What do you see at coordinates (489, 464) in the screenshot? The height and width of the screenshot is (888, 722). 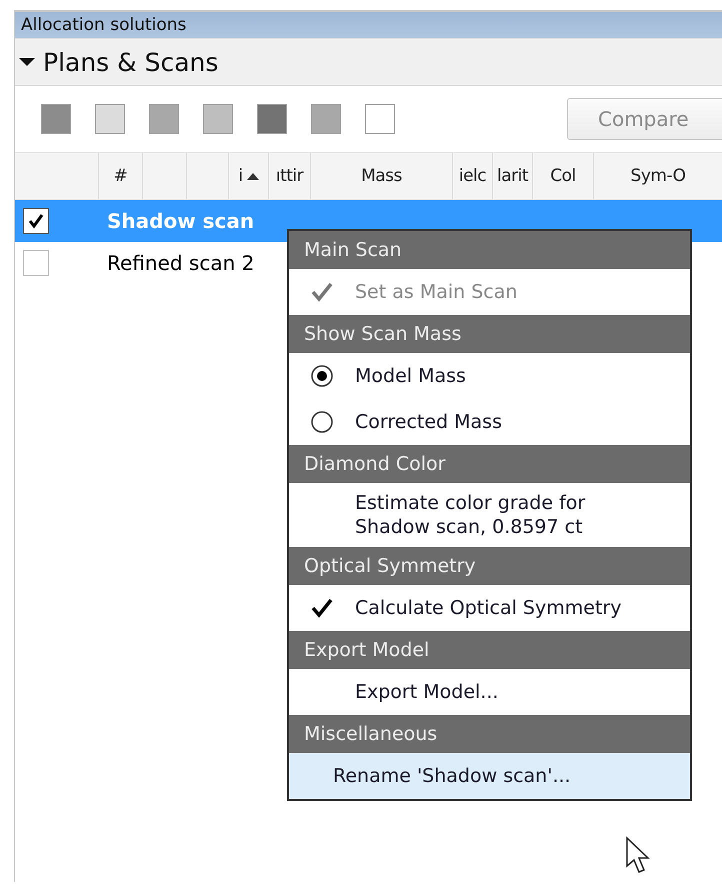 I see `menu-section-header: Diamond Color` at bounding box center [489, 464].